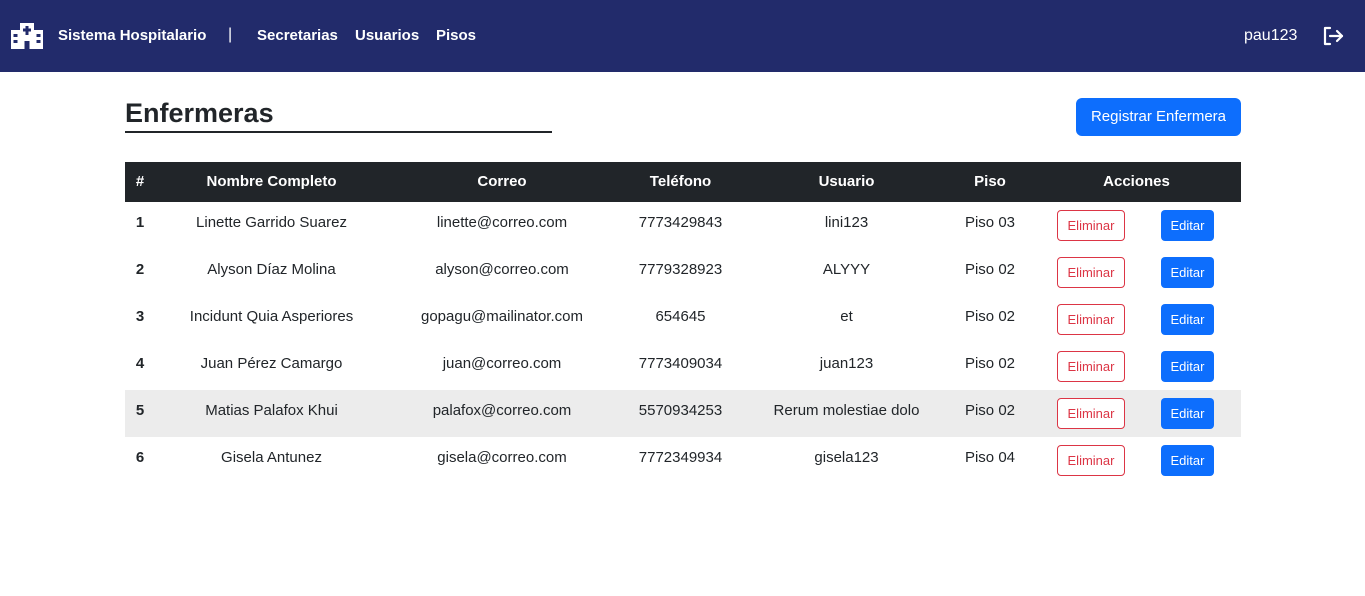  What do you see at coordinates (271, 269) in the screenshot?
I see `row-name: Alyson Díaz Molina` at bounding box center [271, 269].